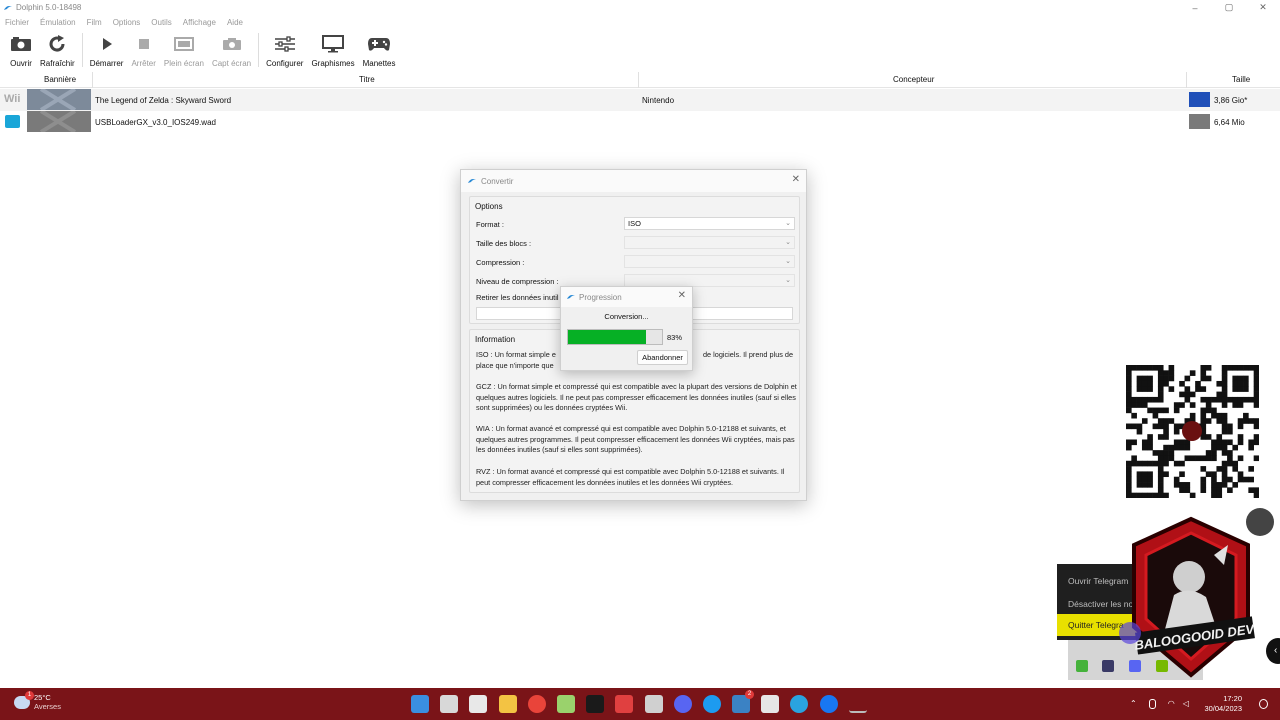 This screenshot has height=720, width=1280. What do you see at coordinates (624, 704) in the screenshot?
I see `ccleaner-icon` at bounding box center [624, 704].